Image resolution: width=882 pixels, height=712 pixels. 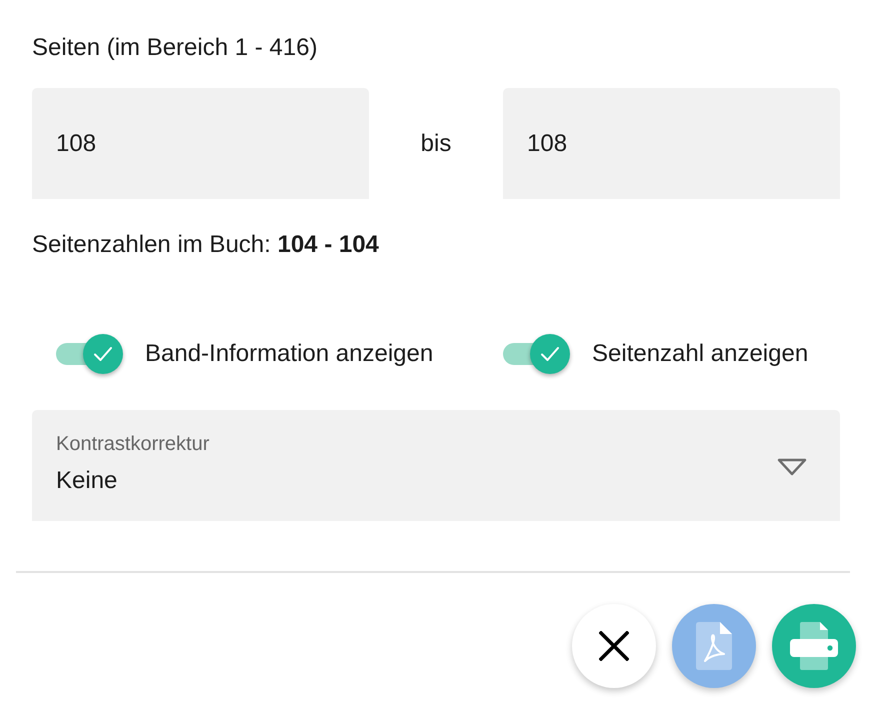 I want to click on range-label: Seiten (im Bereich 1 - 416), so click(x=175, y=48).